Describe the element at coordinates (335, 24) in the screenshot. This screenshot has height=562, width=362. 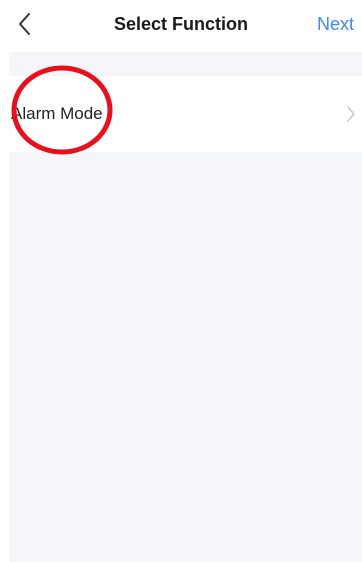
I see `next-button: Next` at that location.